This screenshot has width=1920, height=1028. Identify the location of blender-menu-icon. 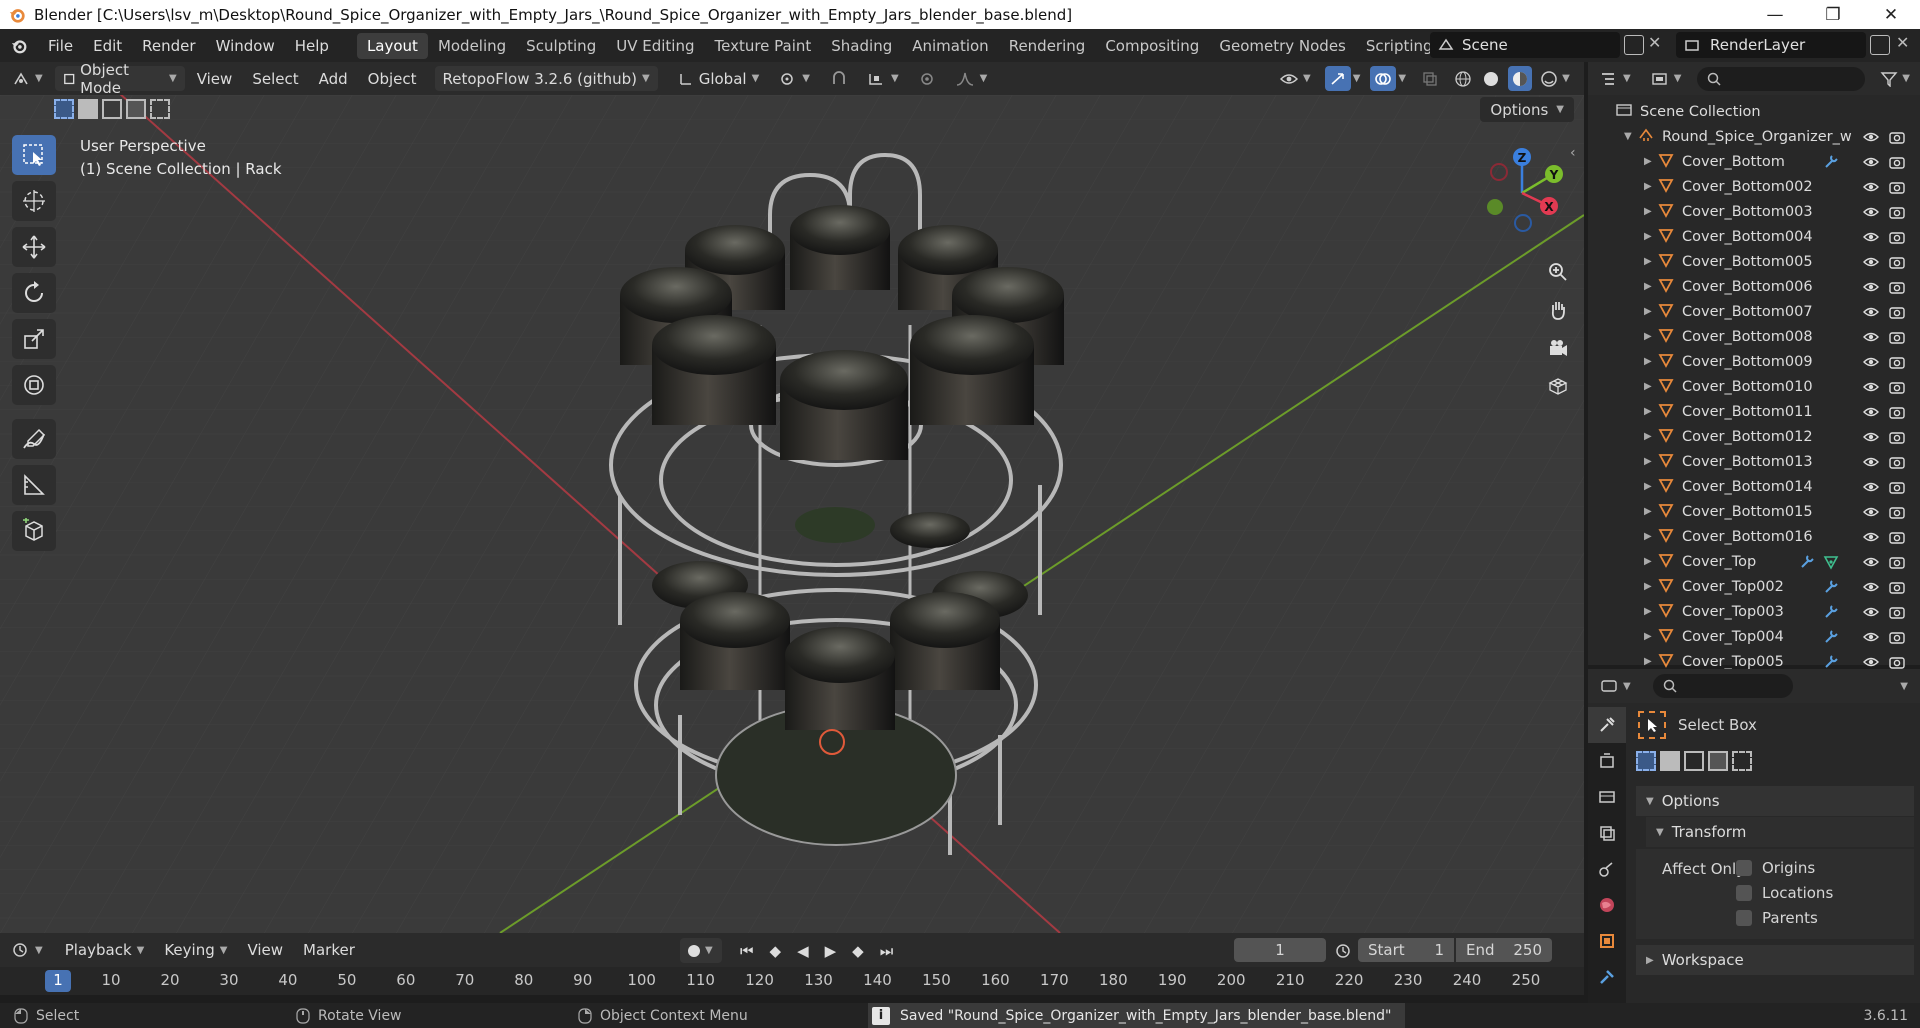
(19, 46).